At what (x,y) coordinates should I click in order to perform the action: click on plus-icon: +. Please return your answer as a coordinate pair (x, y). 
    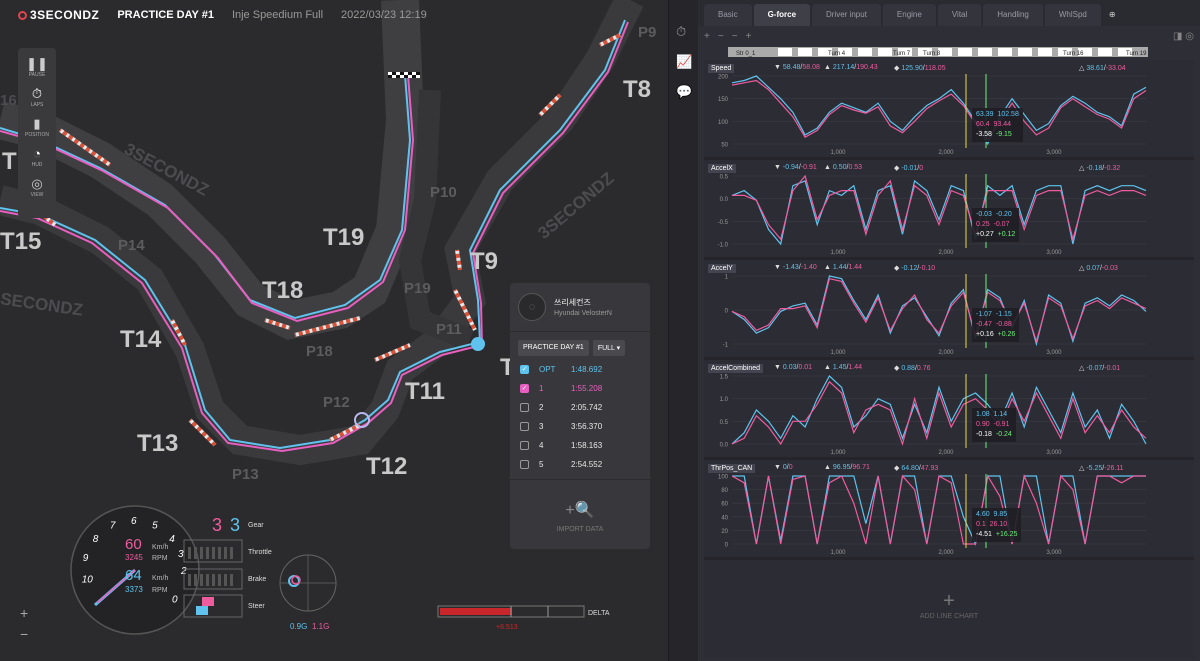
    Looking at the image, I should click on (949, 601).